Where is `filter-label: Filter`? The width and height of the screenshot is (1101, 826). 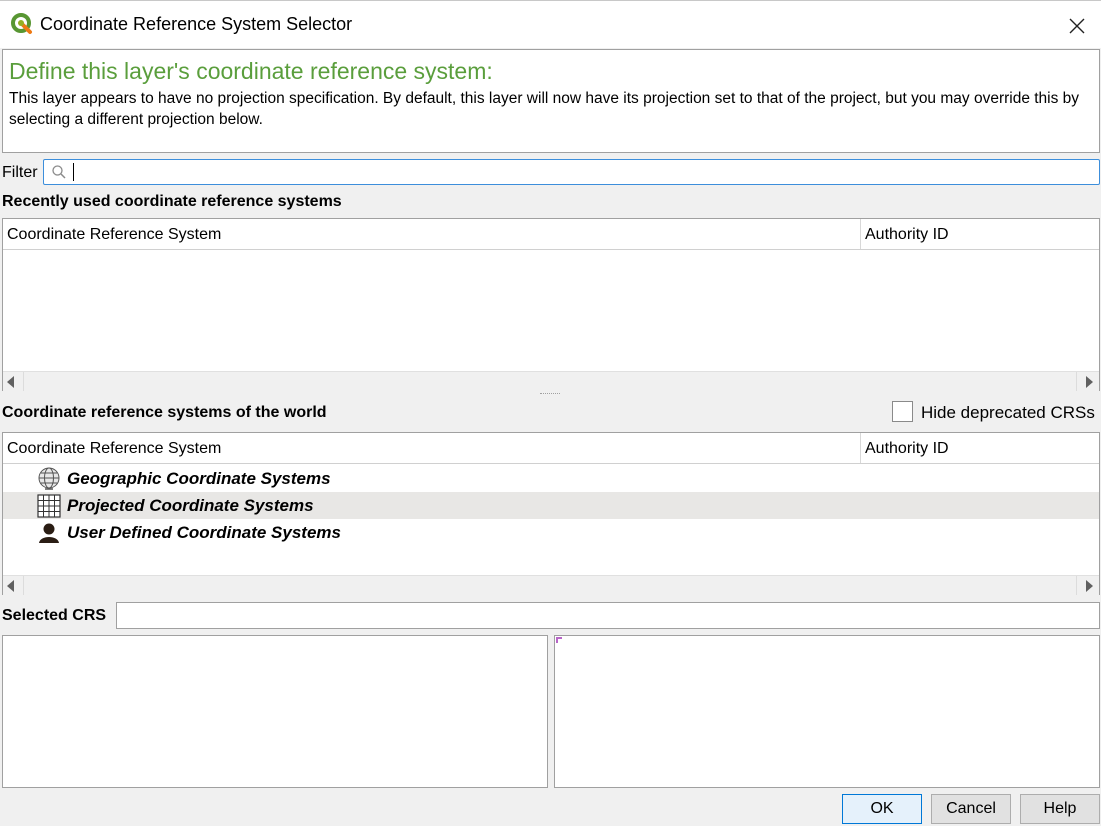
filter-label: Filter is located at coordinates (20, 172).